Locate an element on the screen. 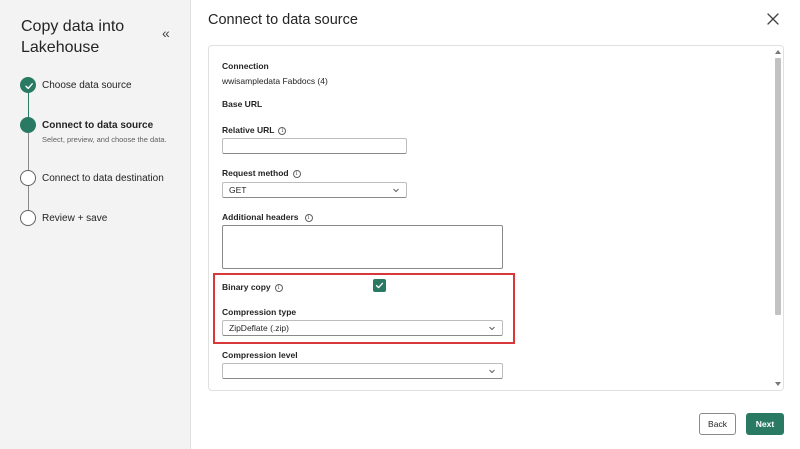 This screenshot has width=800, height=449. request-method-label: Request method i is located at coordinates (261, 173).